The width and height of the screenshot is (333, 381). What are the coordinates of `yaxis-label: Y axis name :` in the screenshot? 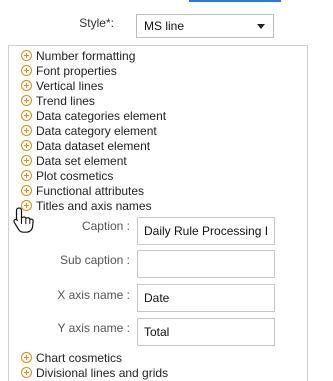 It's located at (93, 328).